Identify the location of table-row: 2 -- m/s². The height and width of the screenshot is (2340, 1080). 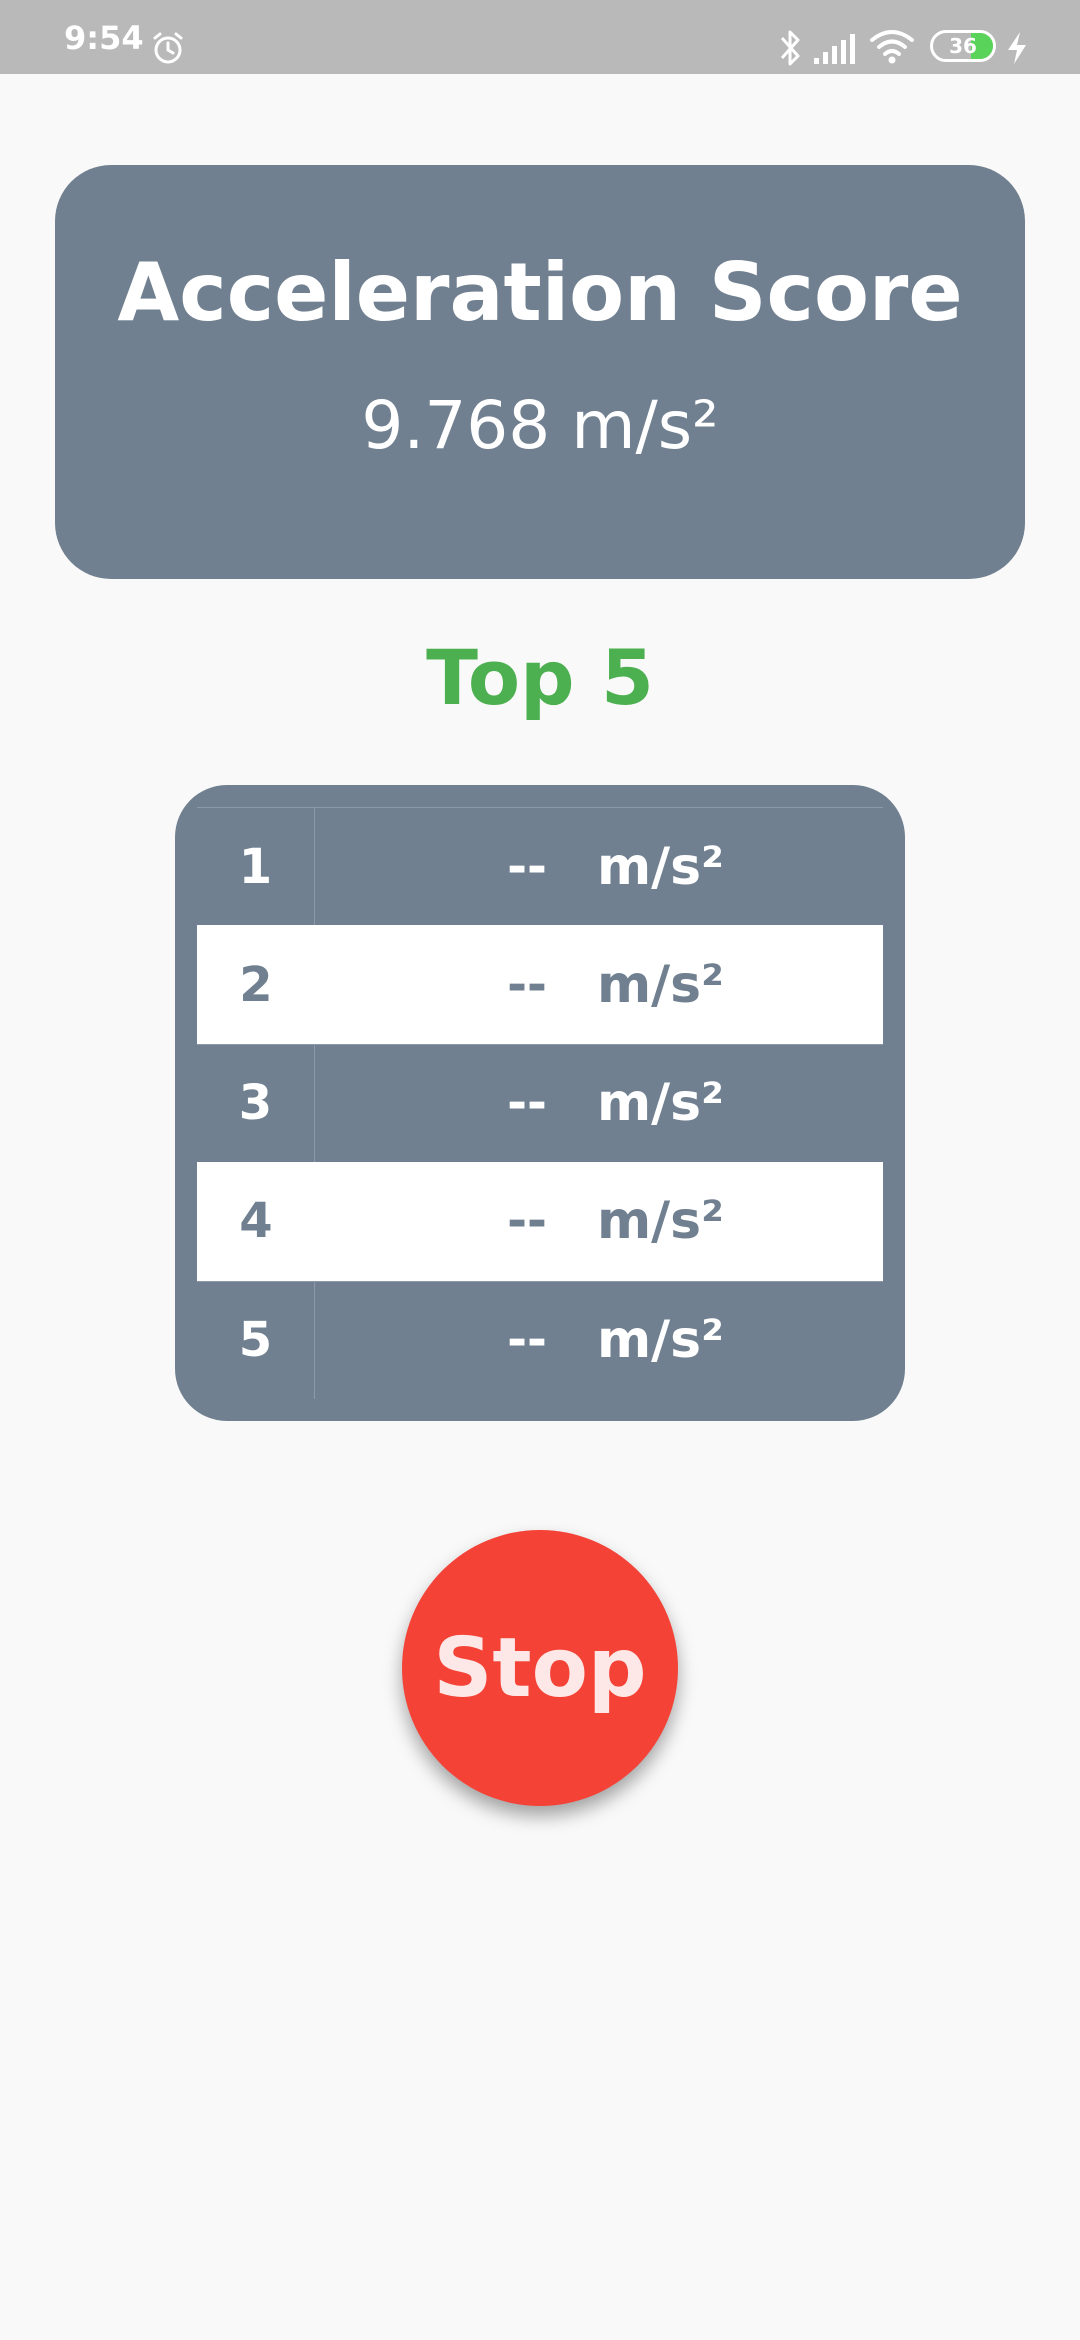
(540, 984).